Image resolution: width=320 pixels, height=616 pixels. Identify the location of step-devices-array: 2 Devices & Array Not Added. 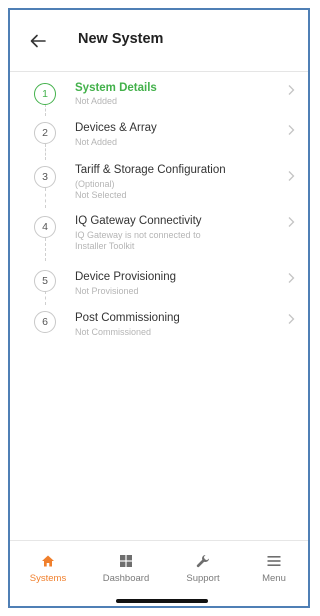
(159, 138).